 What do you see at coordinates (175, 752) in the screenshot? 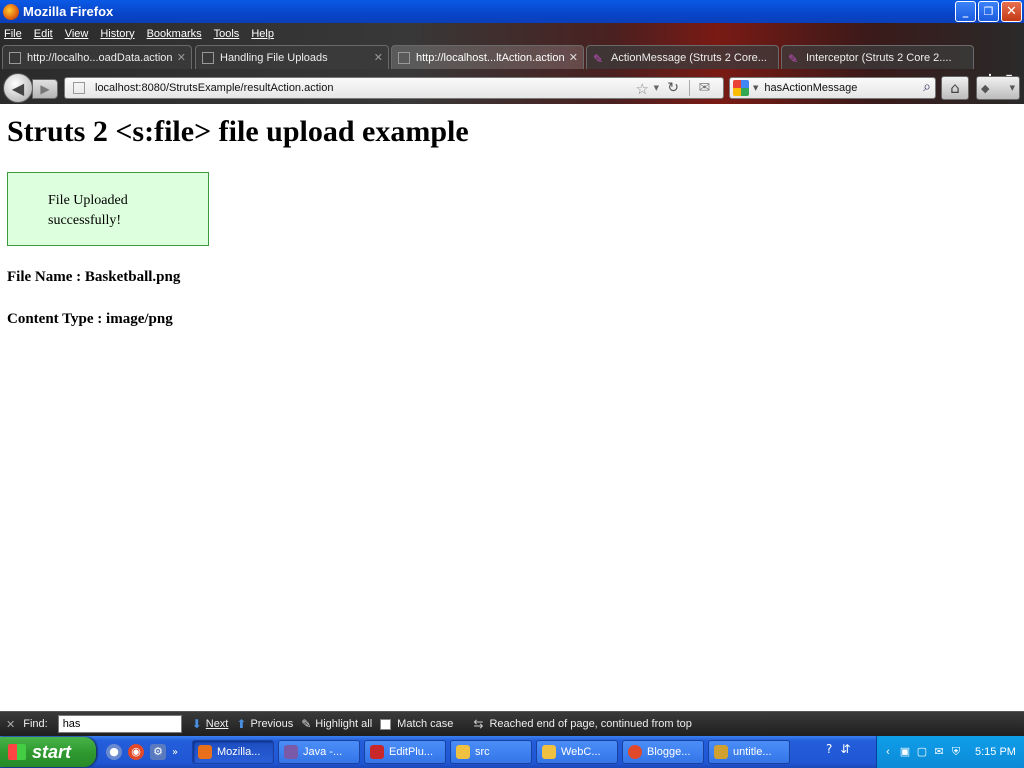
I see `chevron-right-icon: »` at bounding box center [175, 752].